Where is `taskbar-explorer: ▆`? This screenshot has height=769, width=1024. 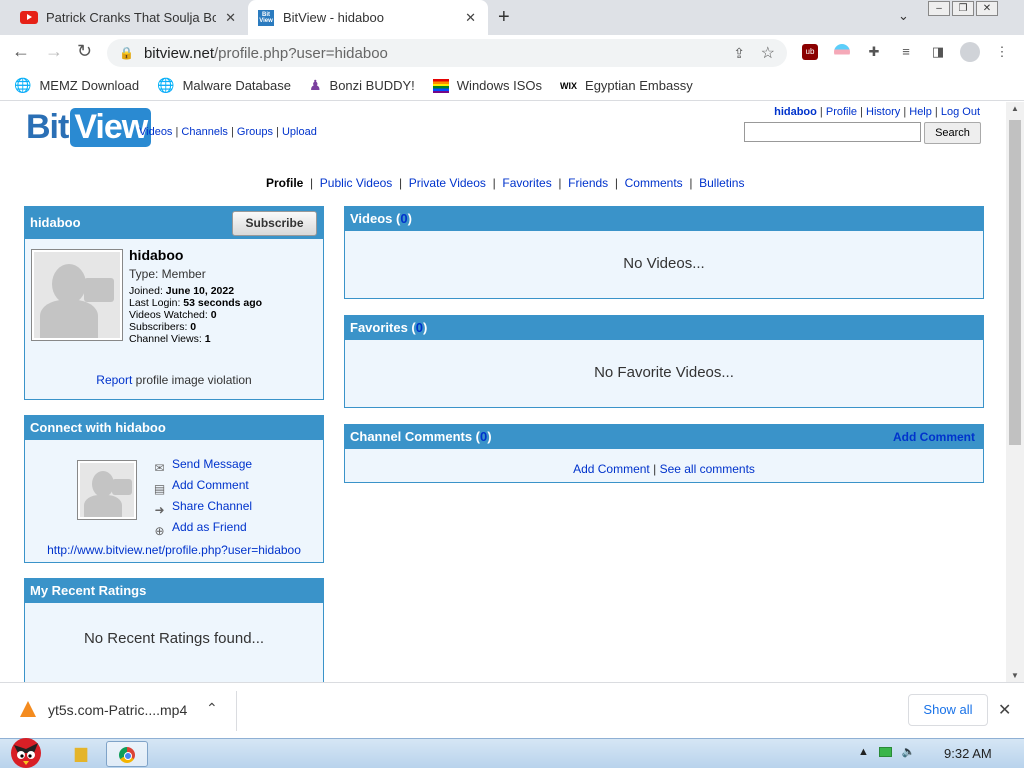 taskbar-explorer: ▆ is located at coordinates (81, 754).